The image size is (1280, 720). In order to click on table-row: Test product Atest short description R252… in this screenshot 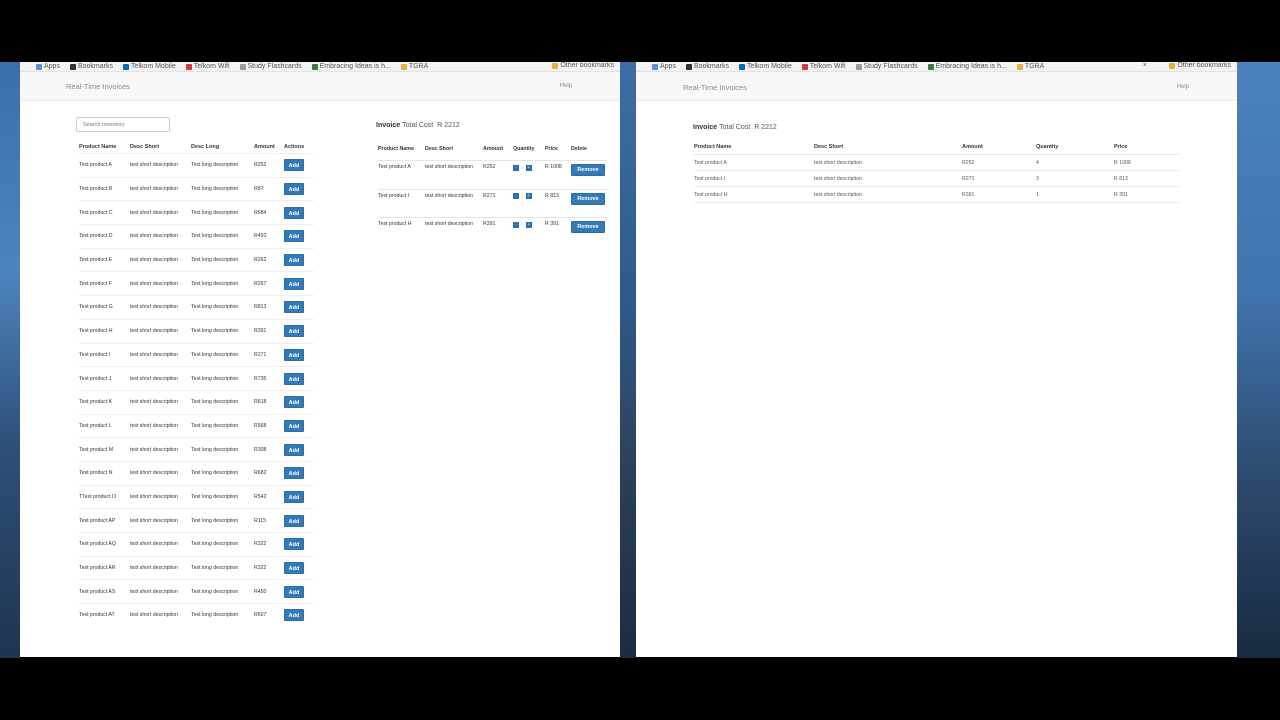, I will do `click(937, 162)`.